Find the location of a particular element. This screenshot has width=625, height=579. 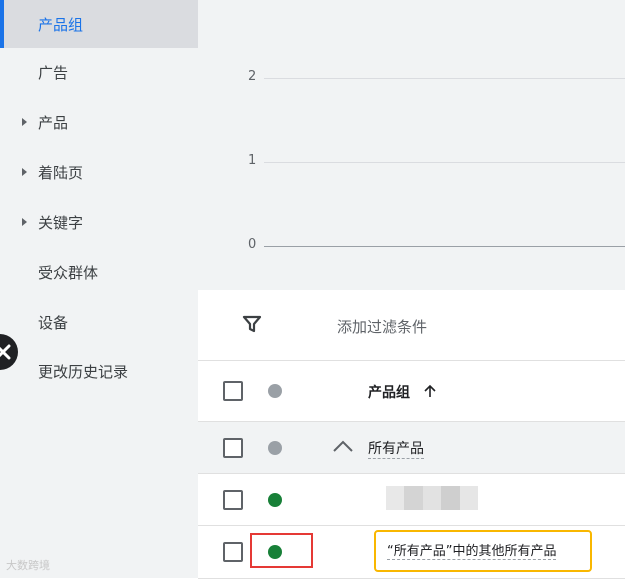

sidebar-item-devices: 设备 is located at coordinates (99, 322).